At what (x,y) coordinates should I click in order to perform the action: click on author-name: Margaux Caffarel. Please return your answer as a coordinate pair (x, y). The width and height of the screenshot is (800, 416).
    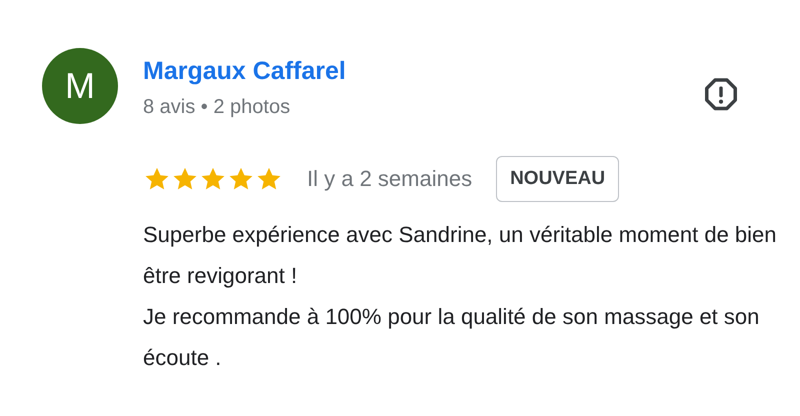
    Looking at the image, I should click on (244, 71).